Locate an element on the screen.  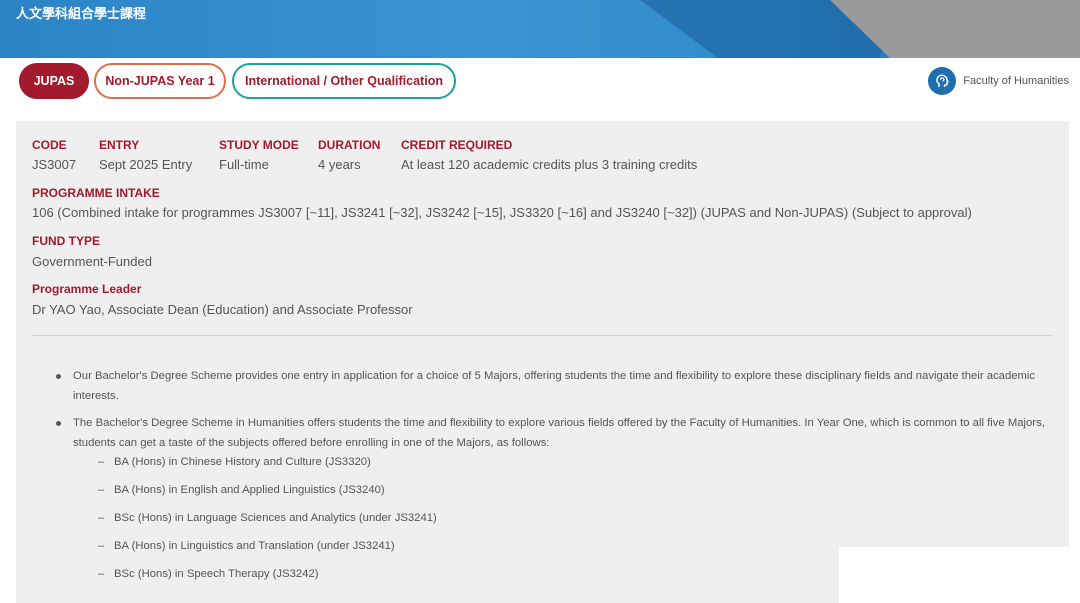
programme-leader-label: Programme Leader is located at coordinates (87, 289).